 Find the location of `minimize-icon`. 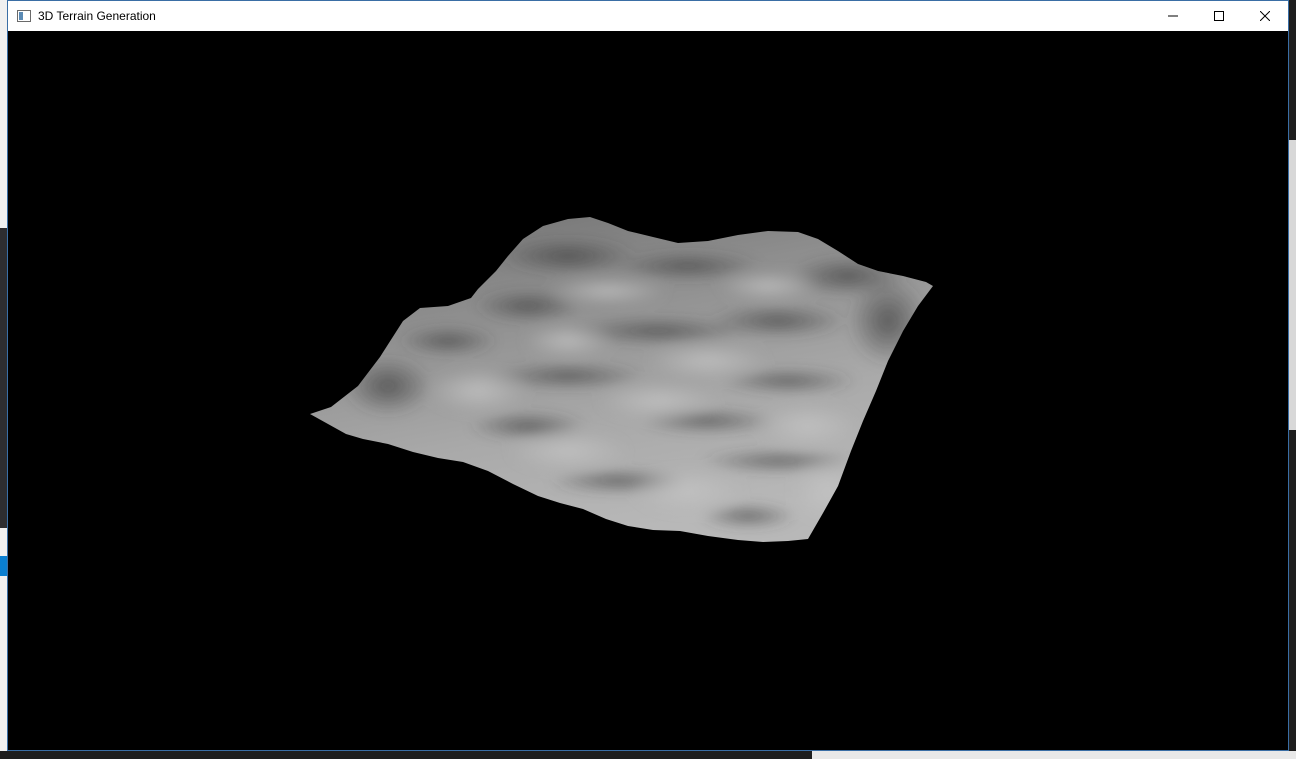

minimize-icon is located at coordinates (1173, 16).